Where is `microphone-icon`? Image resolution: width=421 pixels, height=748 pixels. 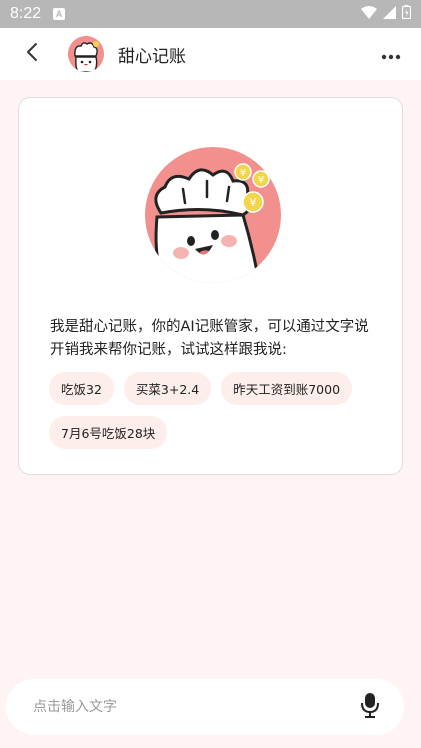
microphone-icon is located at coordinates (370, 707).